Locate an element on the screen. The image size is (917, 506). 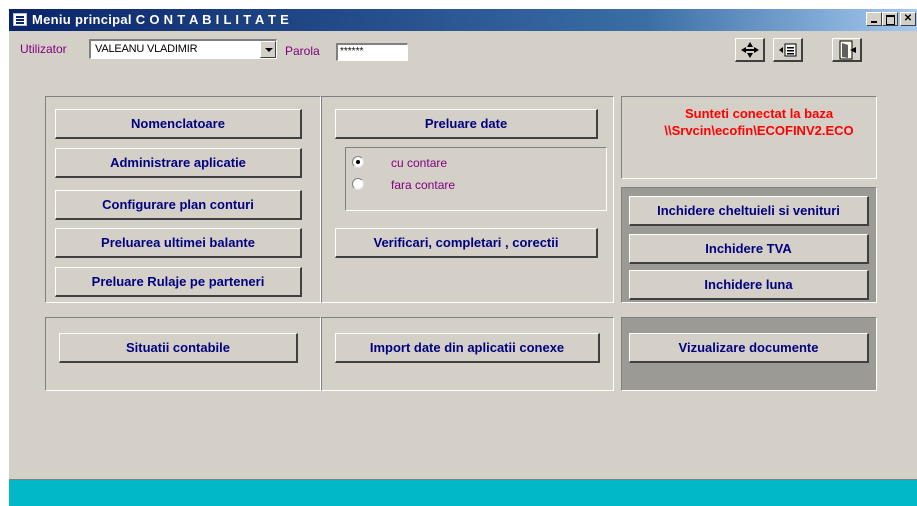
password-field: ****** is located at coordinates (372, 52).